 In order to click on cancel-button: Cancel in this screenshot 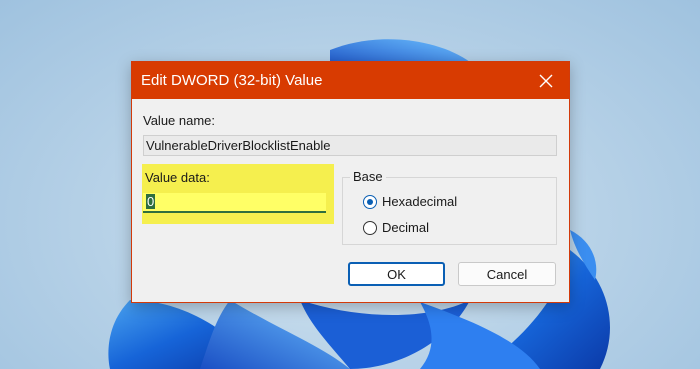, I will do `click(507, 274)`.